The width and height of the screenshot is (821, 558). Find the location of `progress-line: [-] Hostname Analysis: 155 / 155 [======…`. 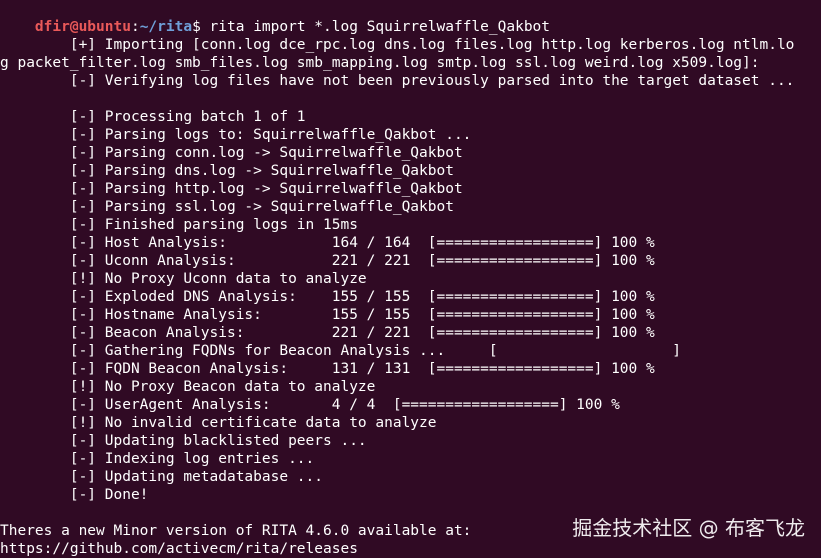

progress-line: [-] Hostname Analysis: 155 / 155 [======… is located at coordinates (327, 315).